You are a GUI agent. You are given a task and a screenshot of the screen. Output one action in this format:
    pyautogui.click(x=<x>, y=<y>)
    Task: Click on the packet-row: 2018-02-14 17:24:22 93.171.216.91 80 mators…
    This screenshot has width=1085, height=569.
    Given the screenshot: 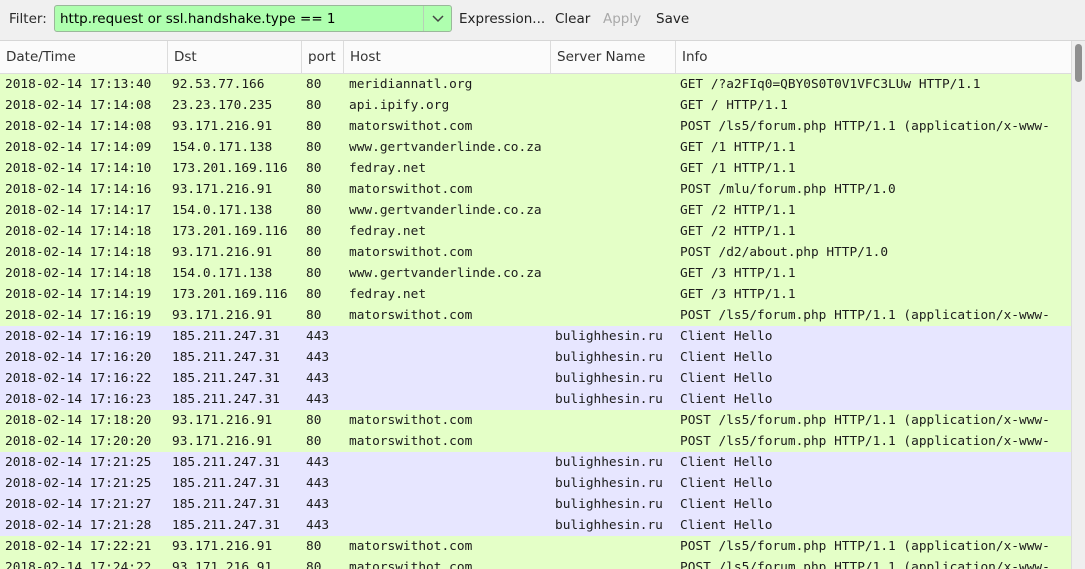 What is the action you would take?
    pyautogui.click(x=535, y=563)
    